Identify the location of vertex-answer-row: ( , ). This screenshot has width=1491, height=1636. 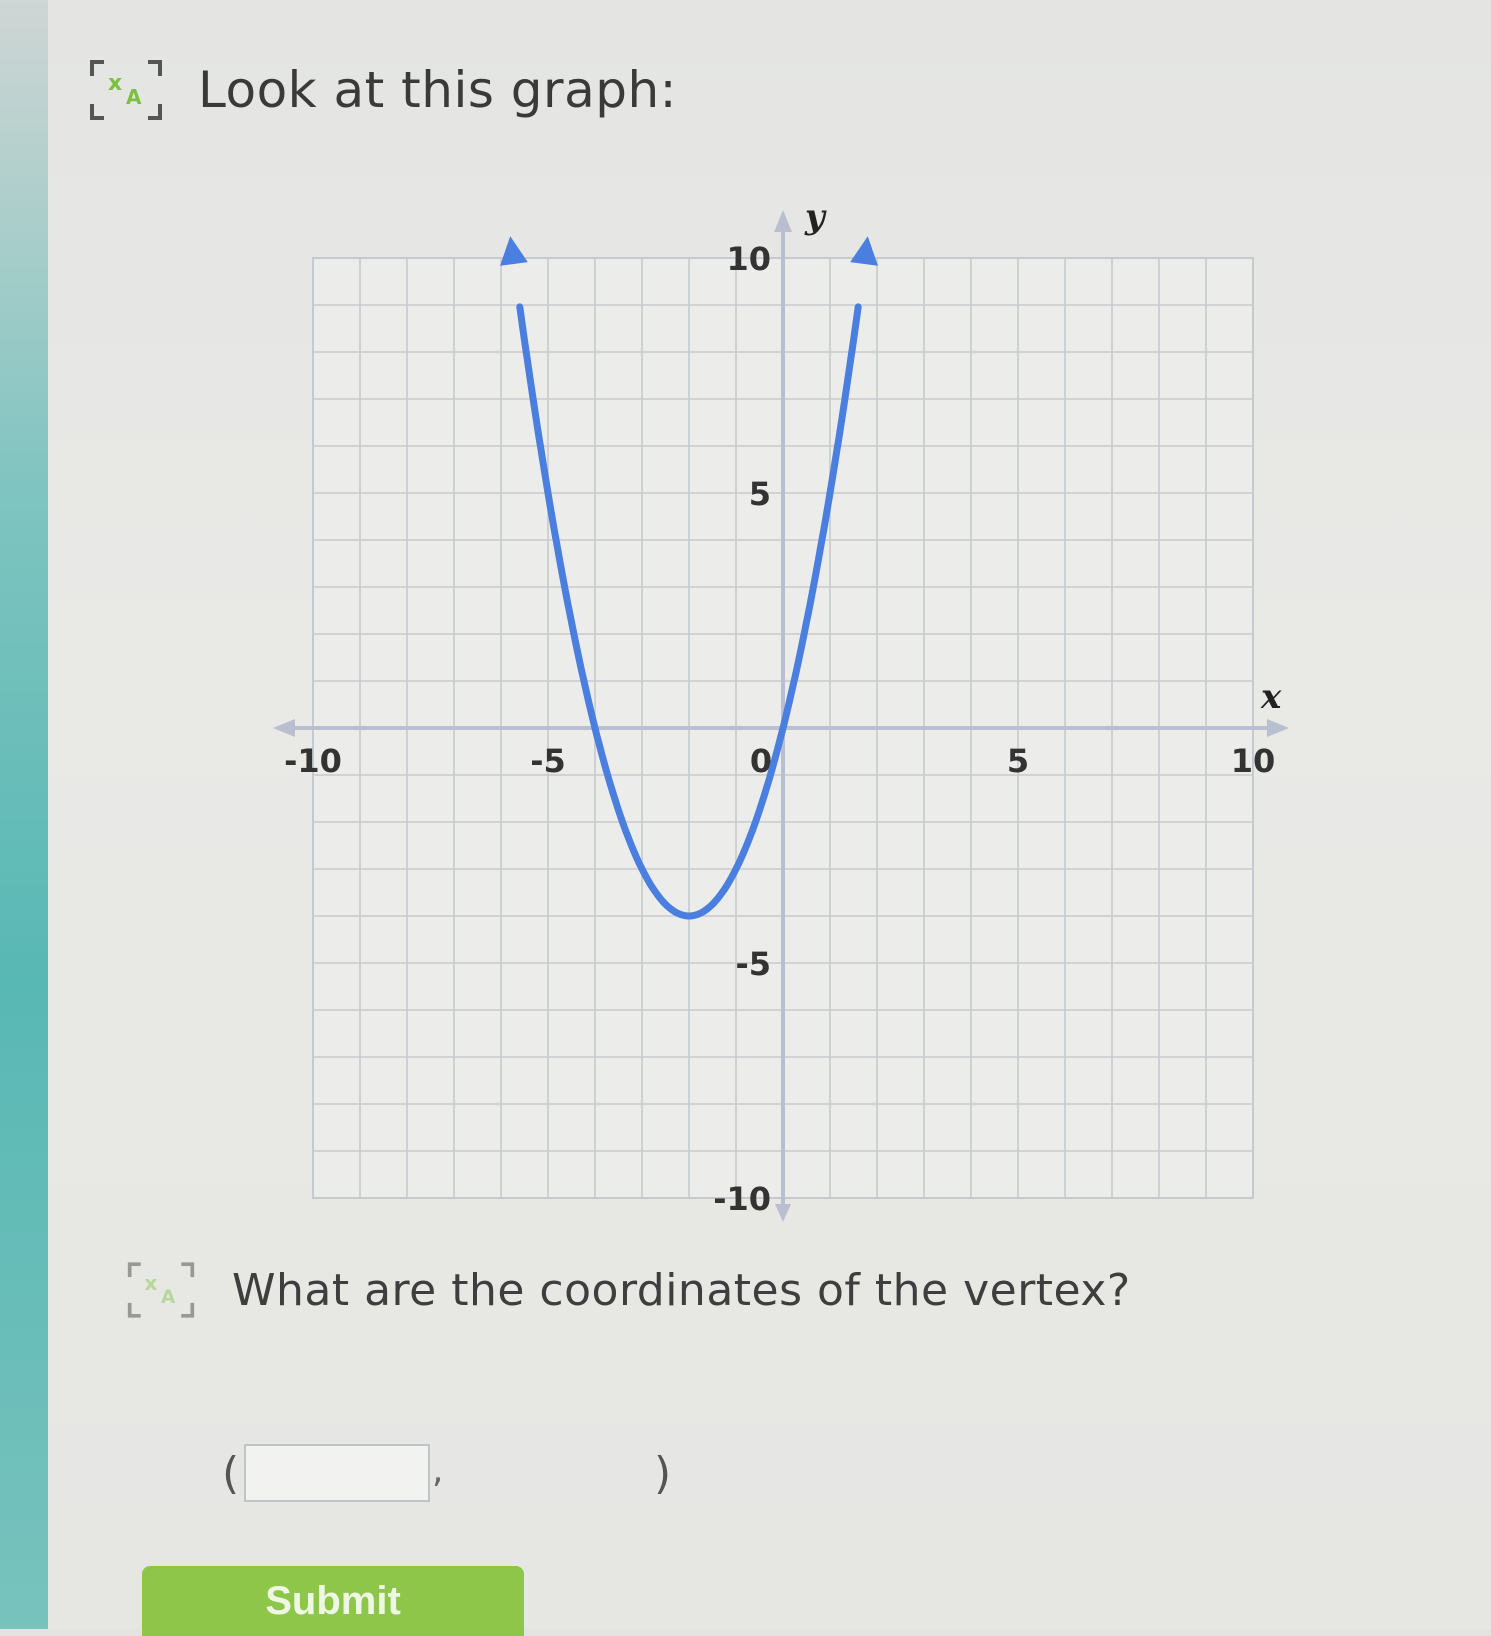
(452, 1476).